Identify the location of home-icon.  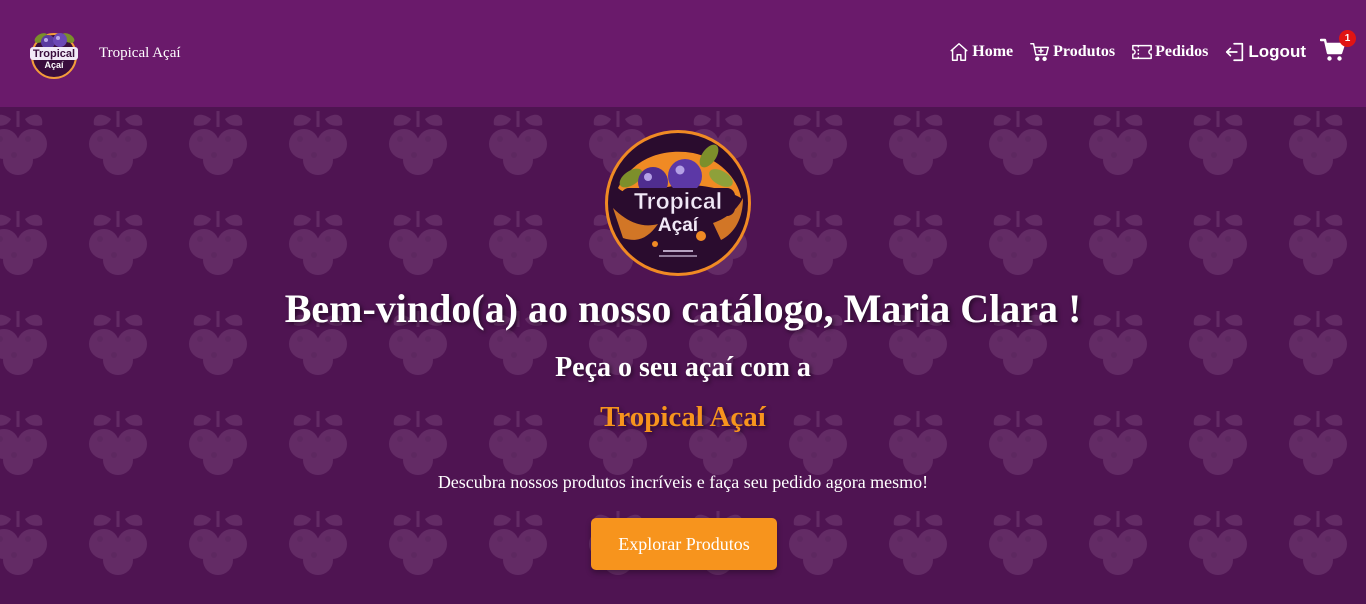
(959, 52).